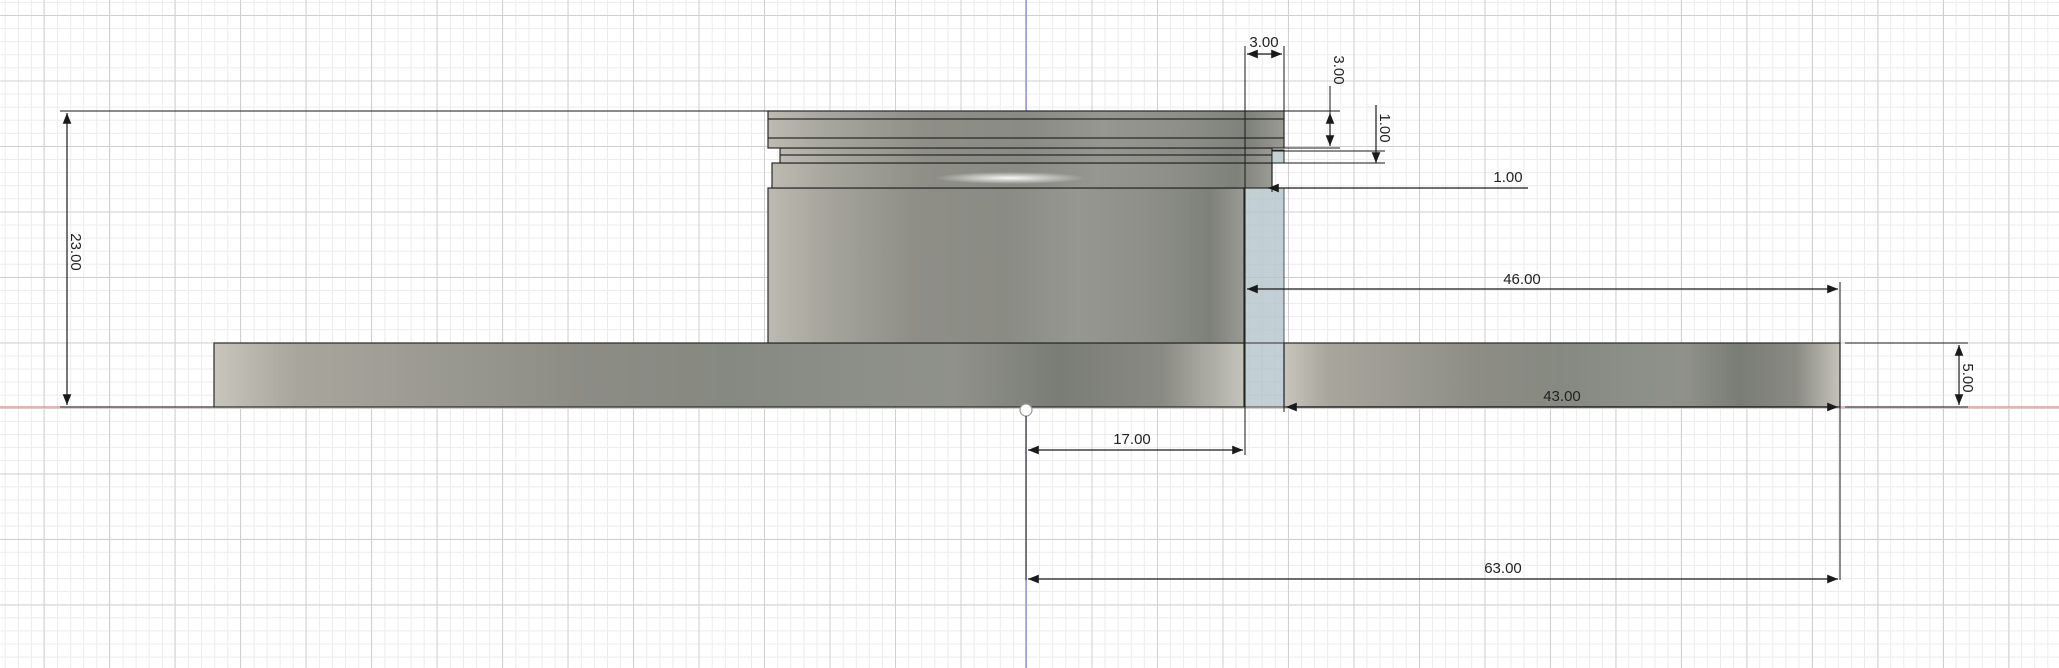  What do you see at coordinates (1562, 396) in the screenshot?
I see `flange-remaining-label: 43.00` at bounding box center [1562, 396].